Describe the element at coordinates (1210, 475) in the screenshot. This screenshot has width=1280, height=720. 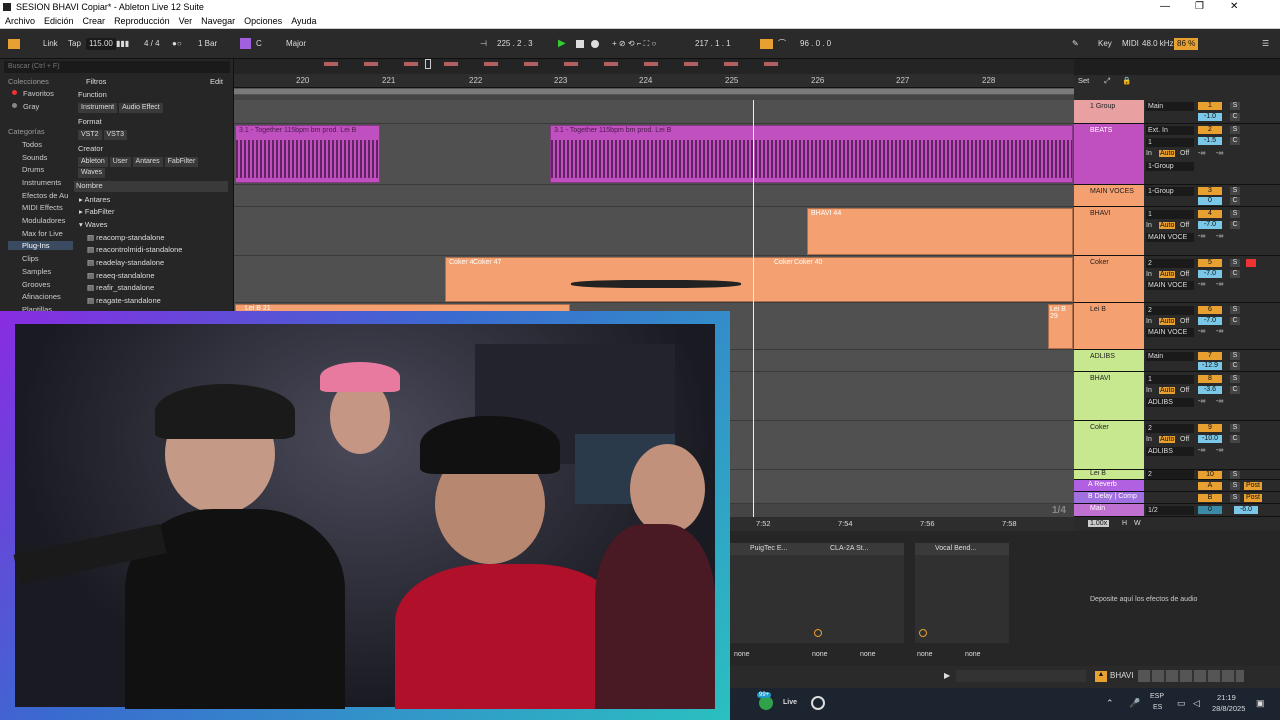
I see `track-number: 10` at that location.